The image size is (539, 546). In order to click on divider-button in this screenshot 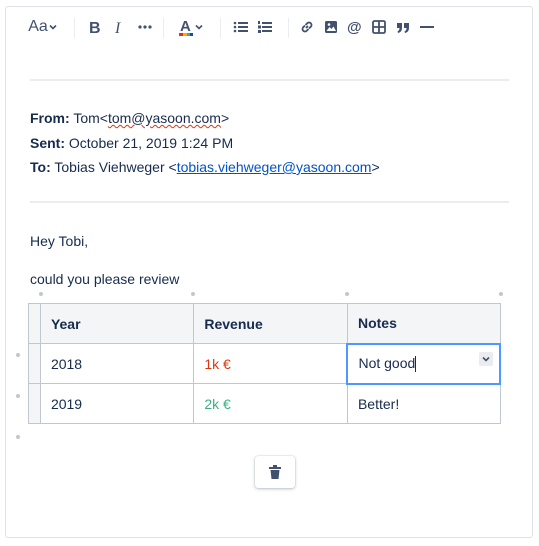, I will do `click(427, 27)`.